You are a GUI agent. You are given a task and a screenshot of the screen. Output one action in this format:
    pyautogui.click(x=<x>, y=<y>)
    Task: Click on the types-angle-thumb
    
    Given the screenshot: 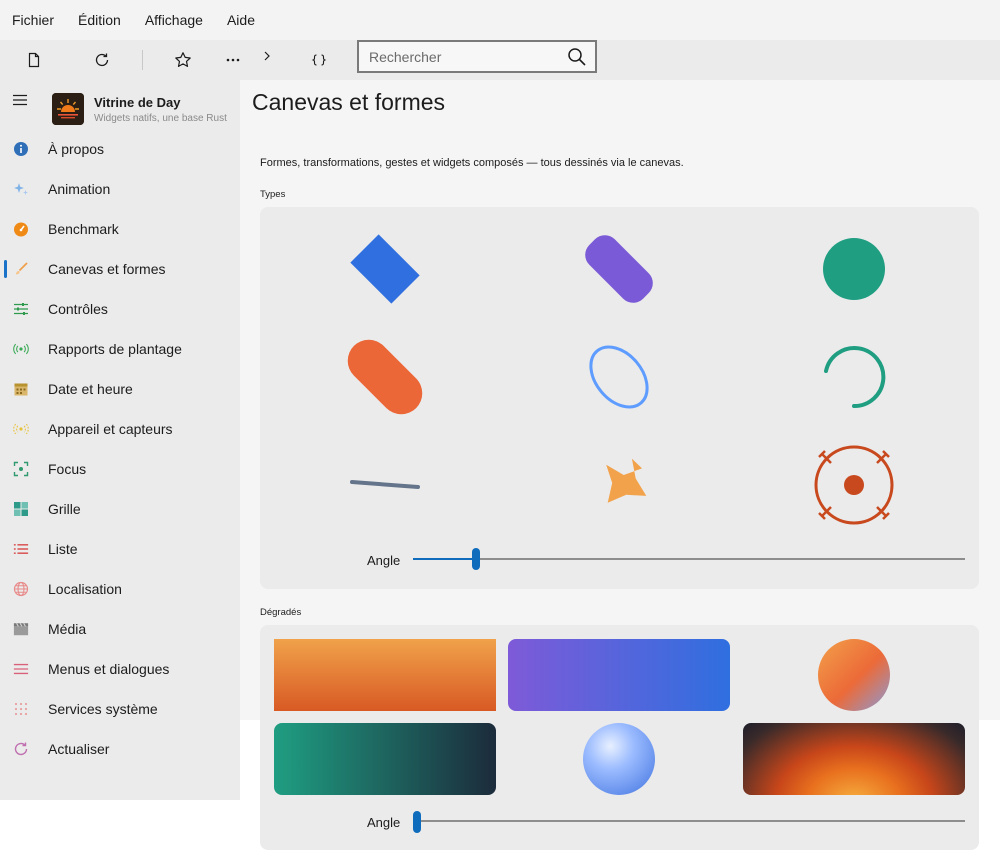 What is the action you would take?
    pyautogui.click(x=476, y=559)
    